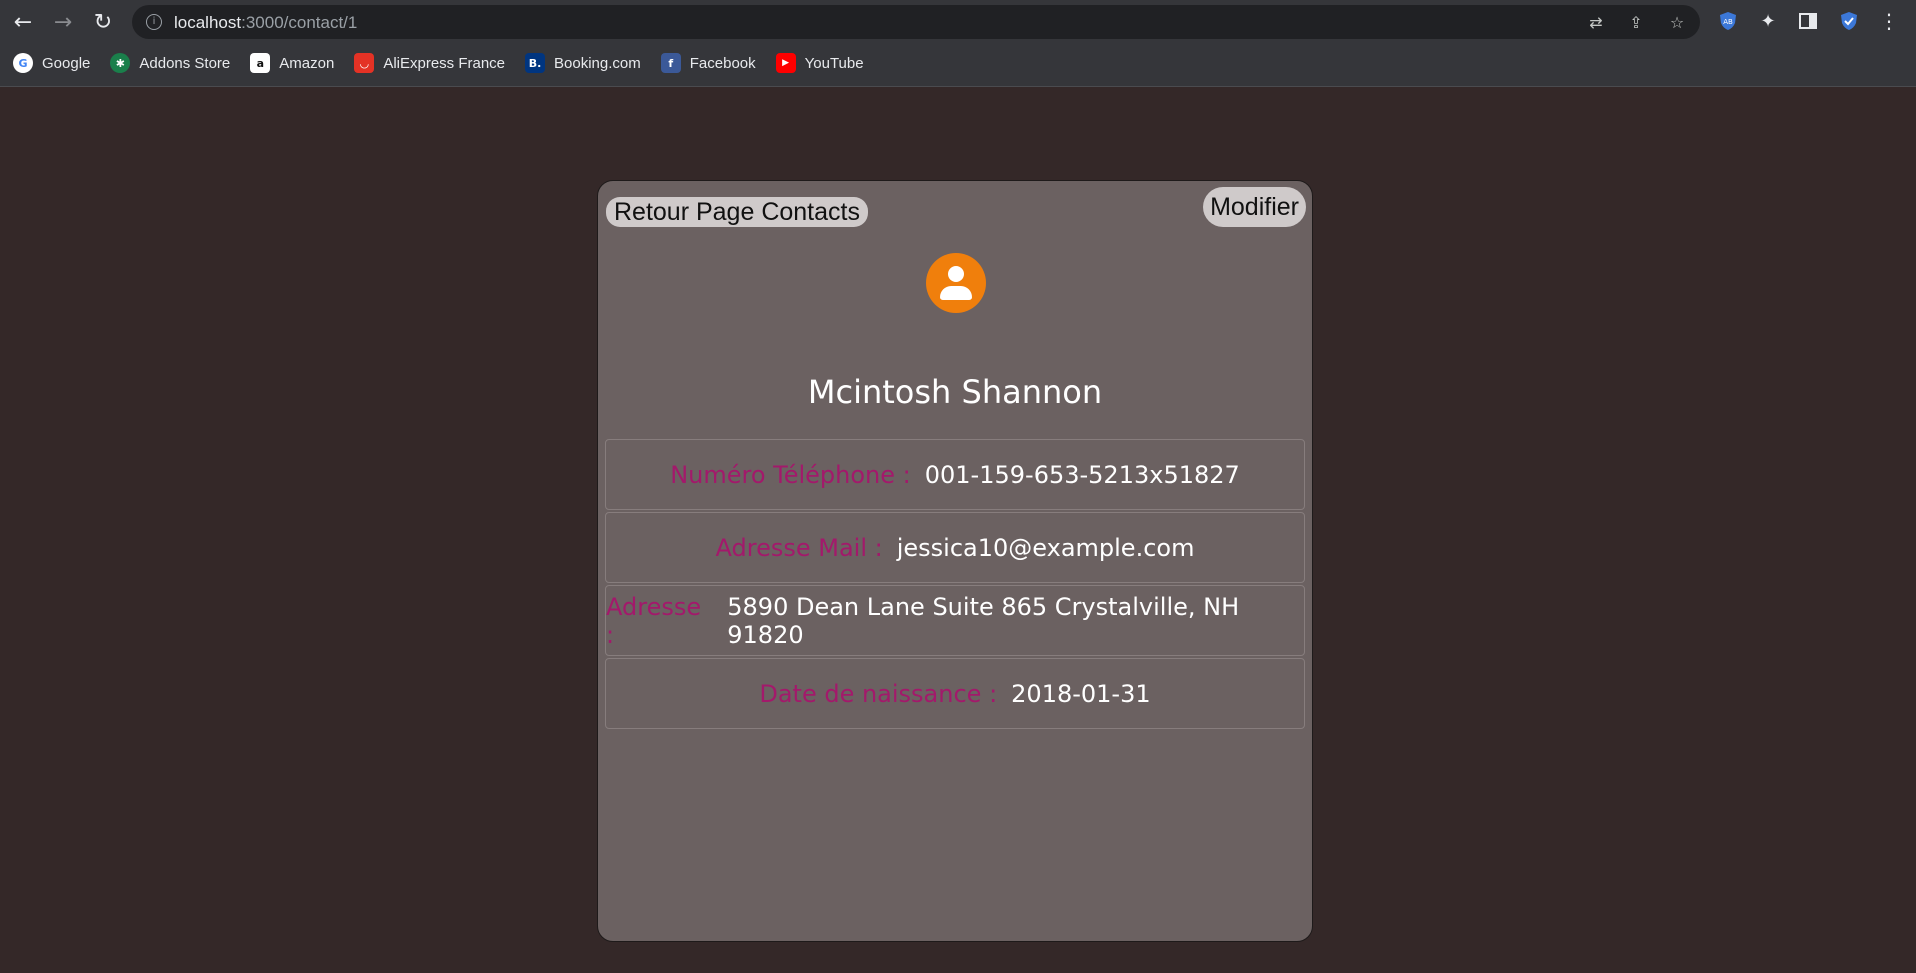 The height and width of the screenshot is (973, 1916). What do you see at coordinates (834, 63) in the screenshot?
I see `bookmark-label: YouTube` at bounding box center [834, 63].